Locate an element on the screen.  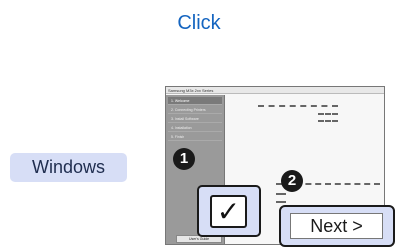
next-button: Next > is located at coordinates (336, 226).